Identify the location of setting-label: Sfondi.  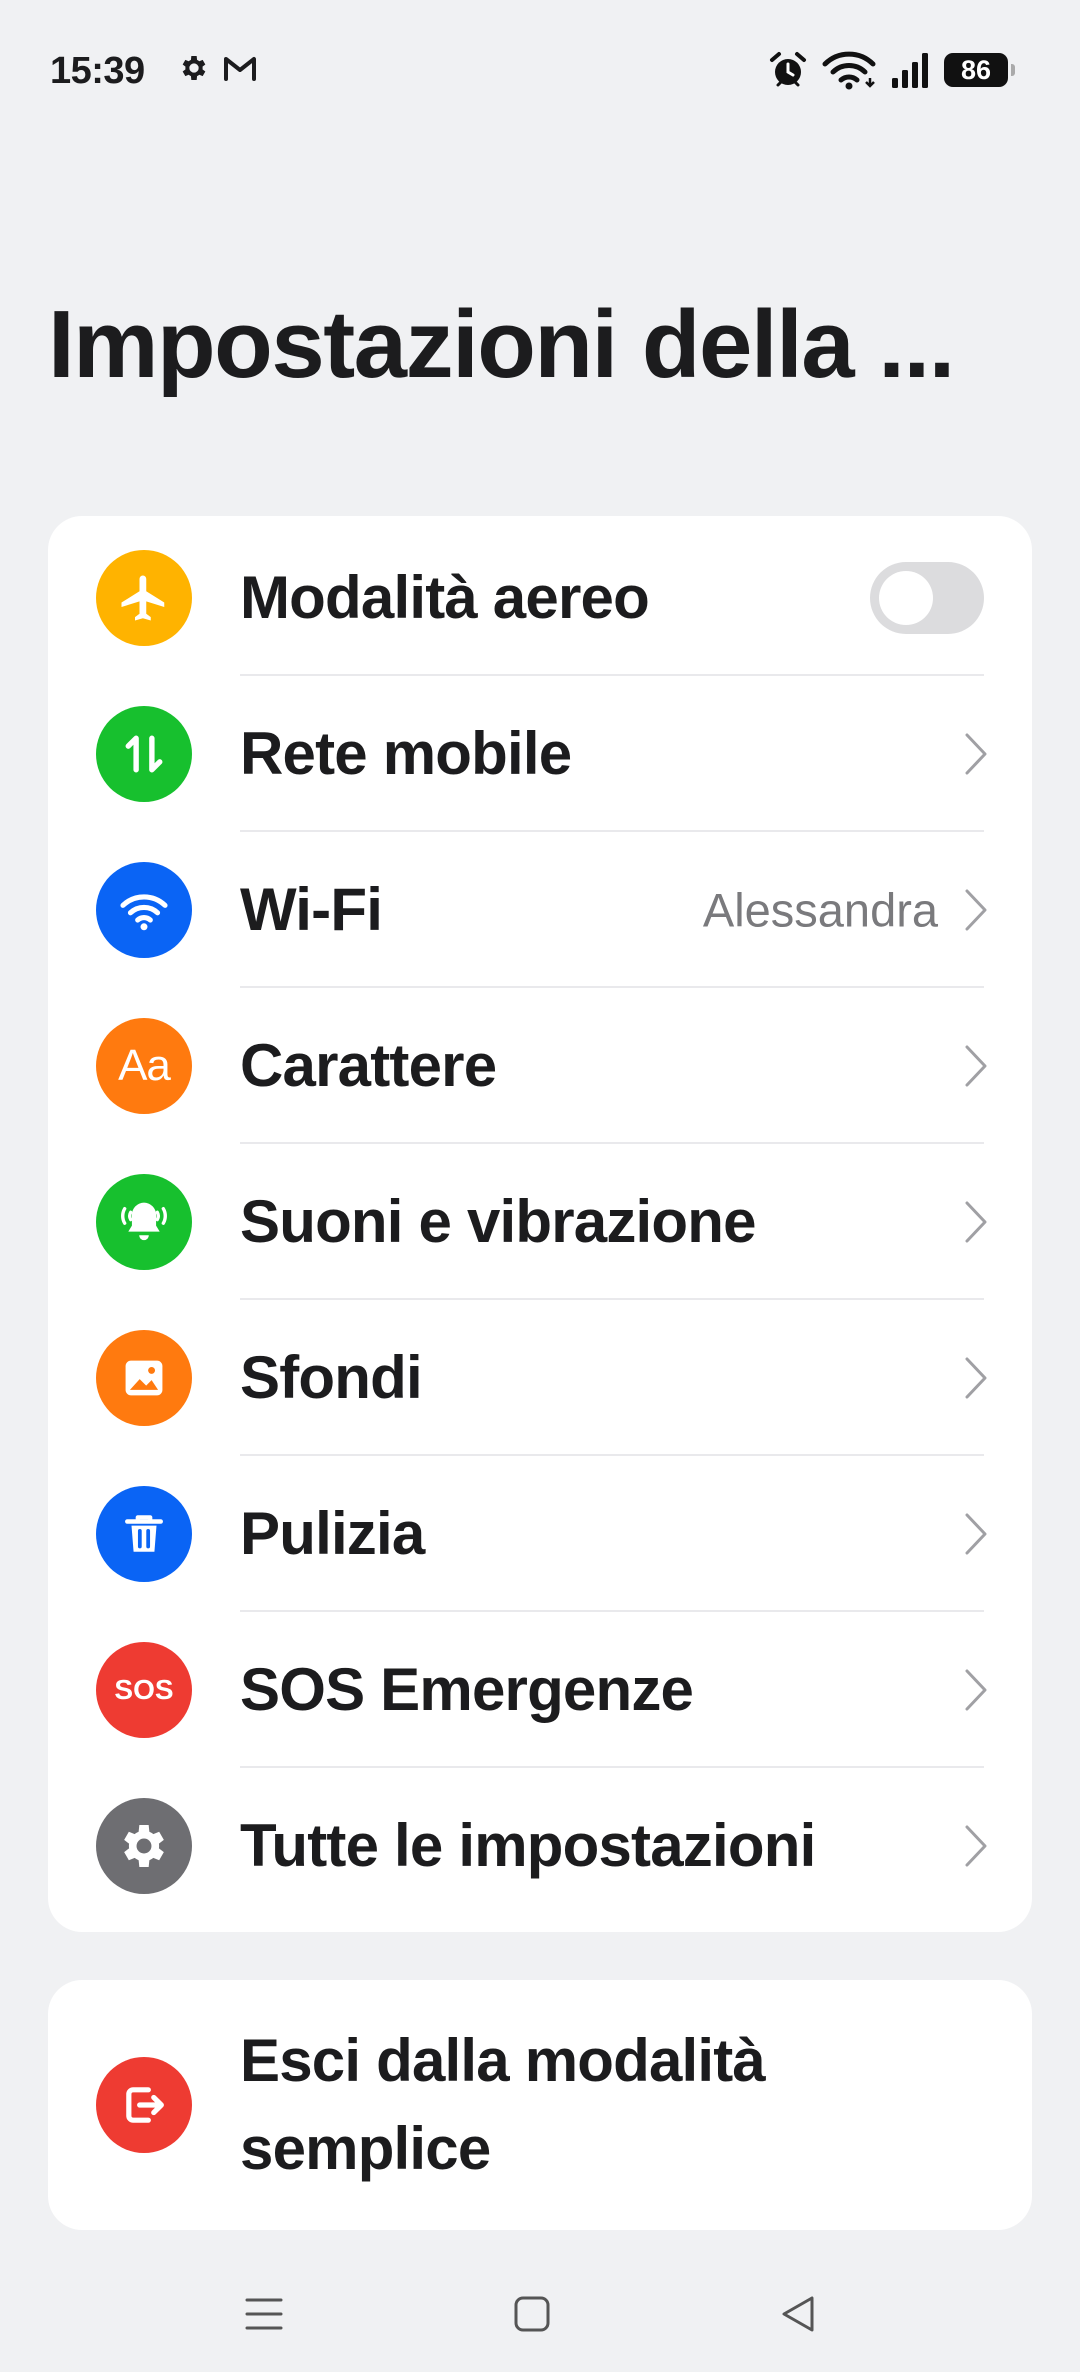
(331, 1377).